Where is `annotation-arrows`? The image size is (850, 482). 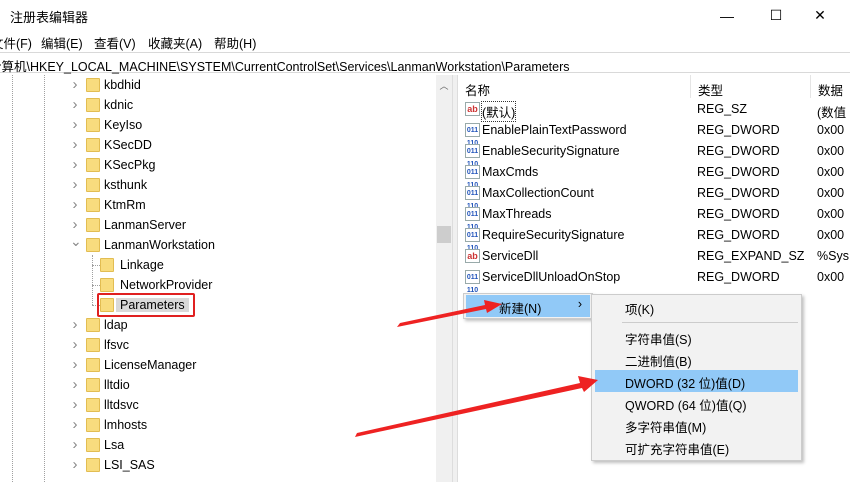
annotation-arrows is located at coordinates (476, 368).